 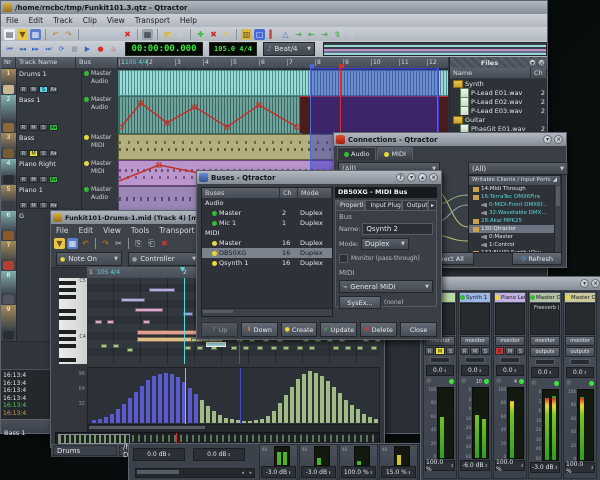 What do you see at coordinates (298, 34) in the screenshot?
I see `loop-set-icon: ⇥` at bounding box center [298, 34].